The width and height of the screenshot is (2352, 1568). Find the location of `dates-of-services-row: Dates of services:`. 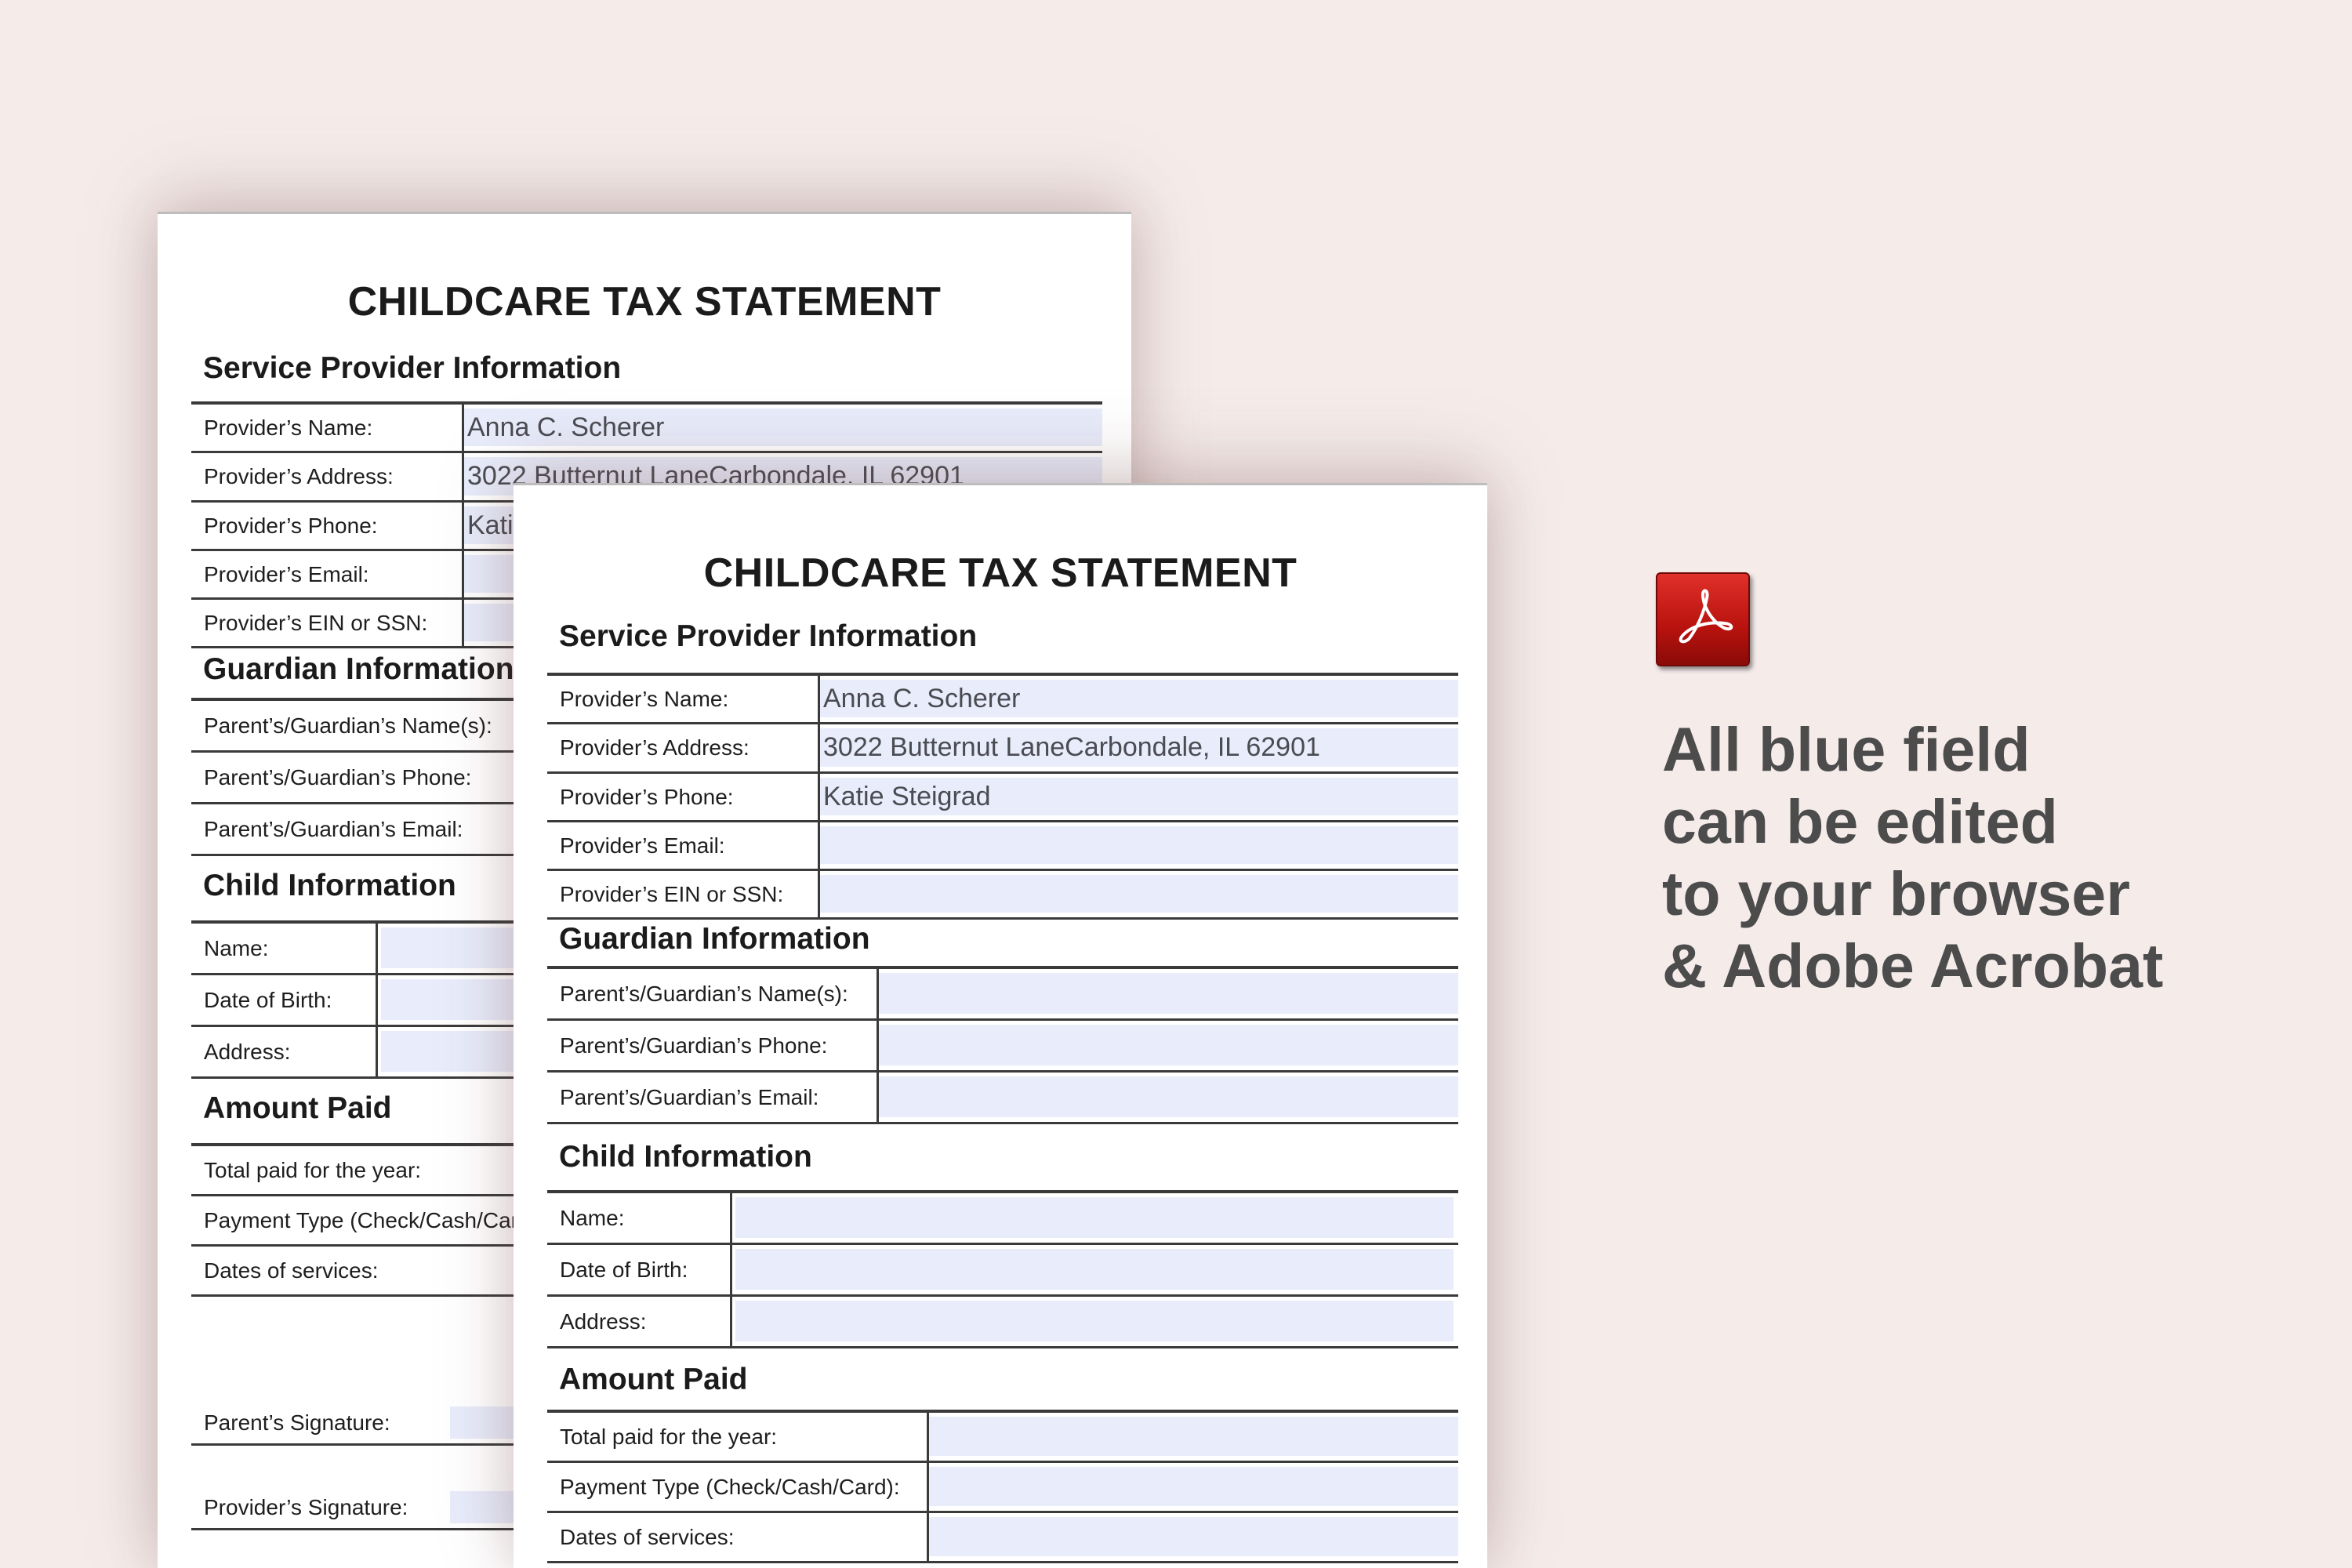

dates-of-services-row: Dates of services: is located at coordinates (1002, 1538).